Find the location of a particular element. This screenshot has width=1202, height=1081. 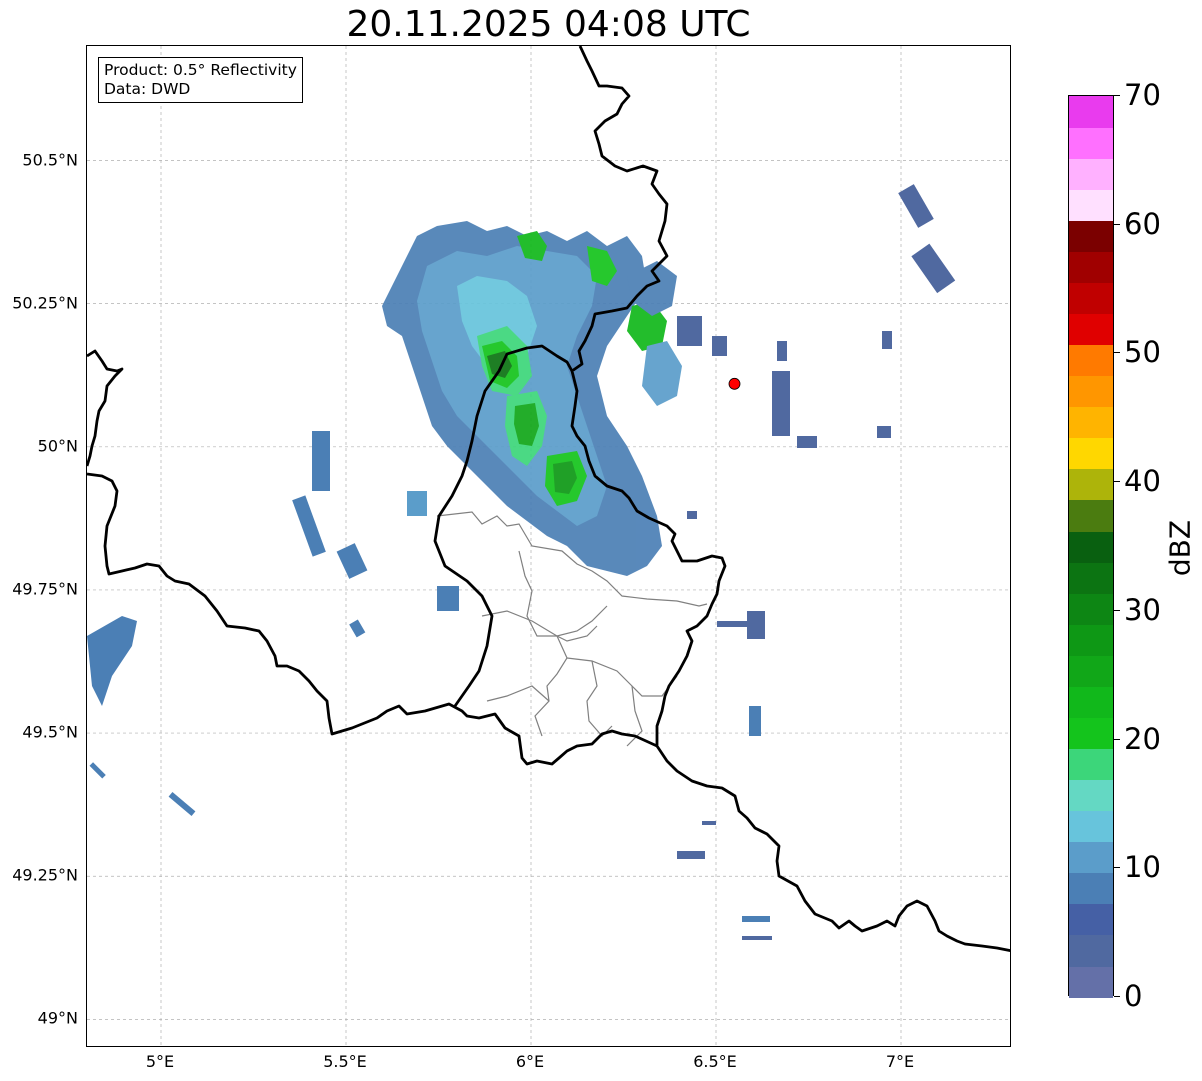

colorbar is located at coordinates (1091, 546).